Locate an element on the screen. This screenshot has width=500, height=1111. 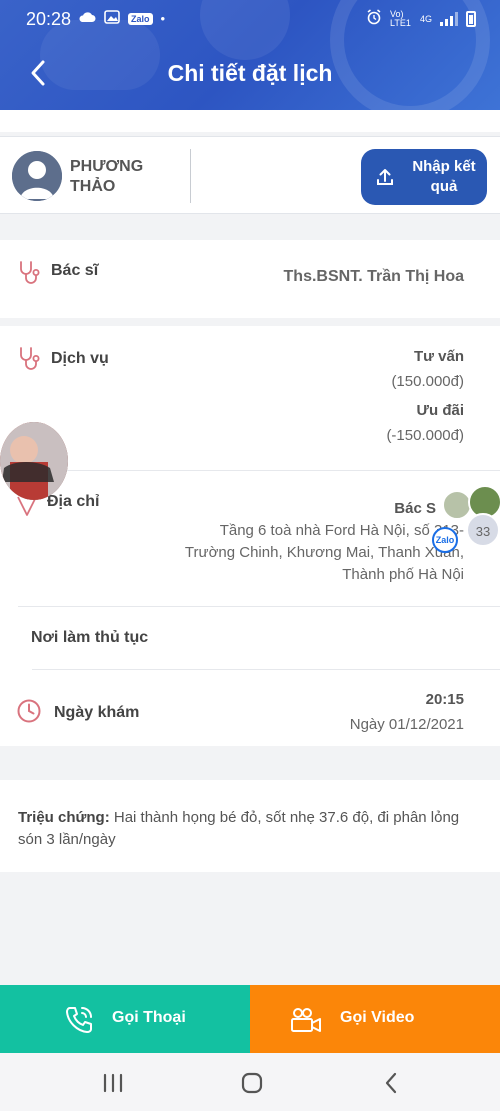
notification-icons: Zalo • is located at coordinates (121, 18).